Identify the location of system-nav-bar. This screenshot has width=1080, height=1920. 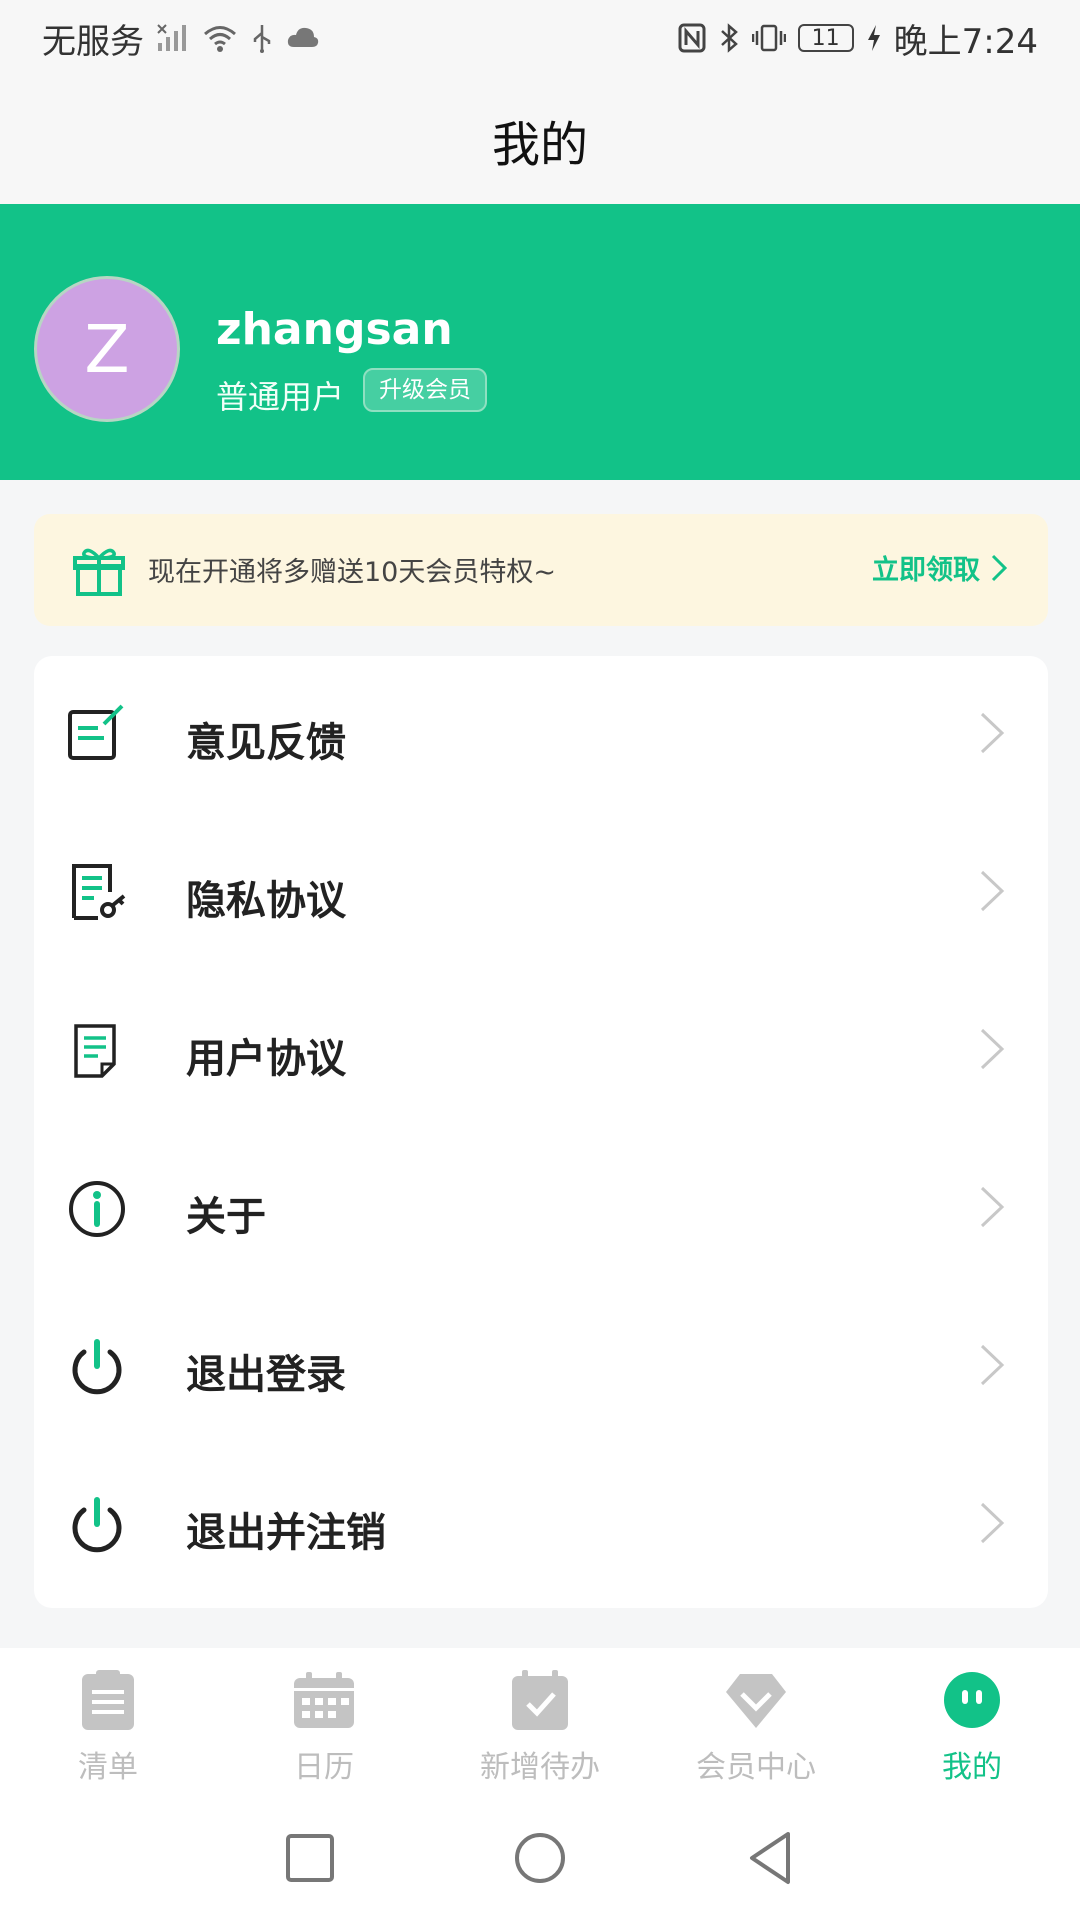
(540, 1857).